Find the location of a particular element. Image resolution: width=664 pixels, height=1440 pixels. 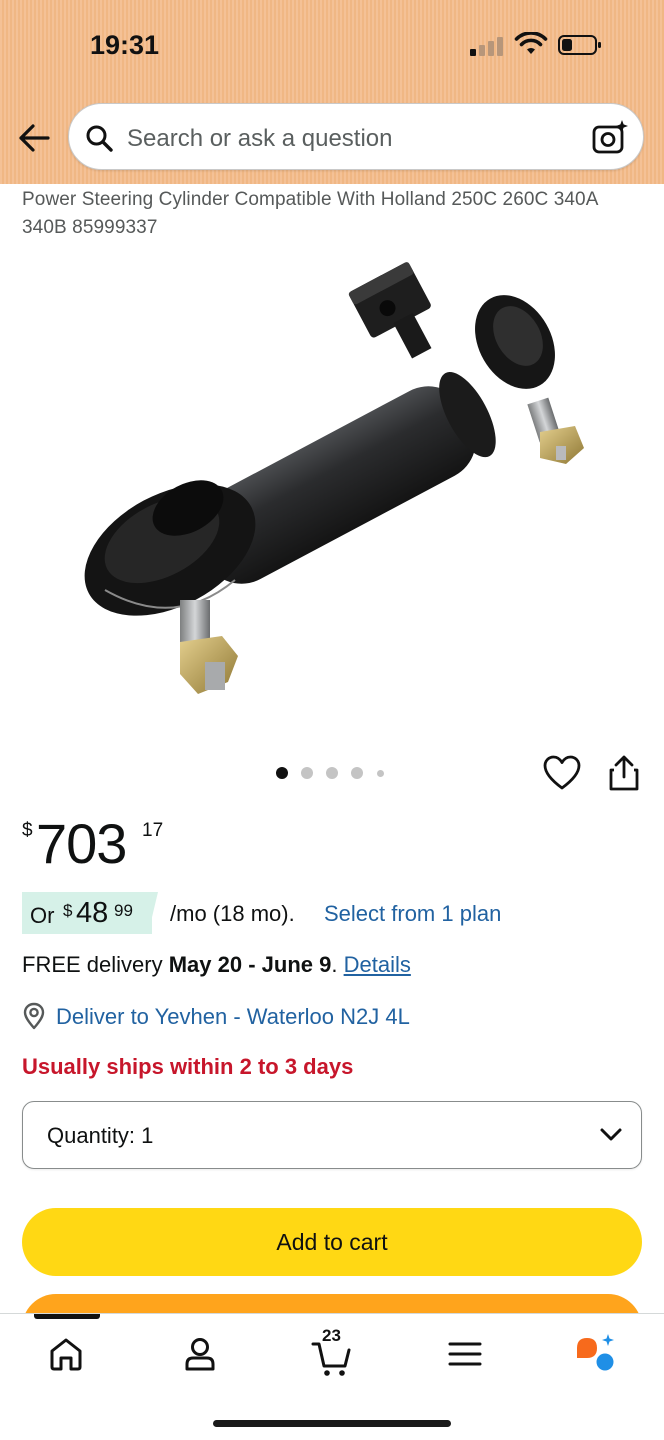

header: 19:31 Search or ask a question is located at coordinates (332, 92).